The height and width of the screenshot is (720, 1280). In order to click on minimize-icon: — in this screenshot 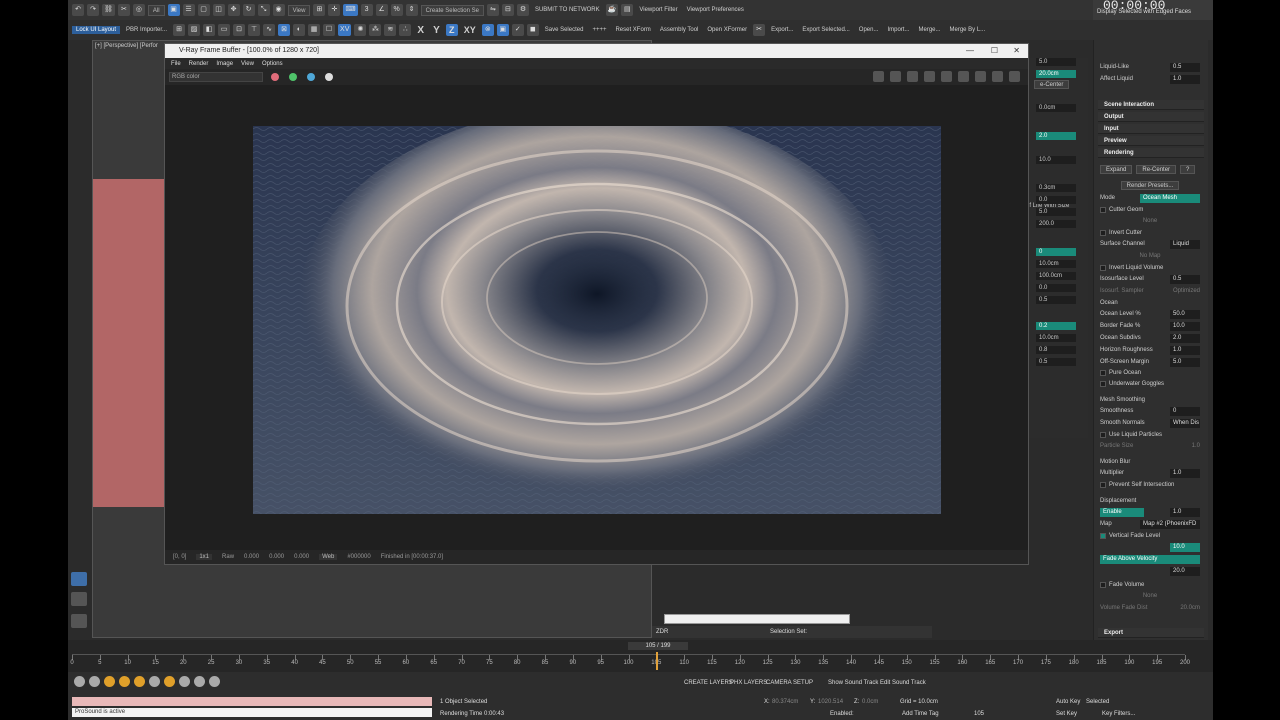, I will do `click(970, 51)`.